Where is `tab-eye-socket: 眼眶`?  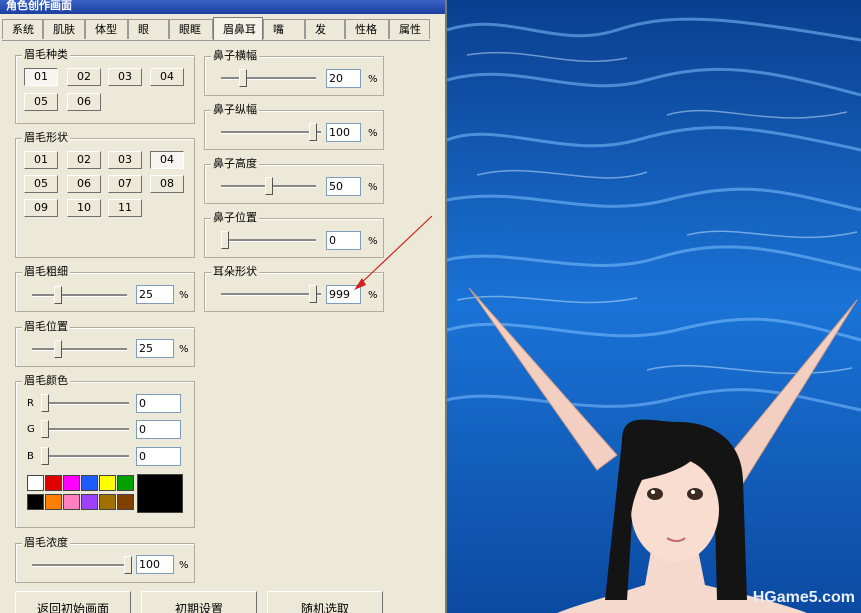
tab-eye-socket: 眼眶 is located at coordinates (191, 29).